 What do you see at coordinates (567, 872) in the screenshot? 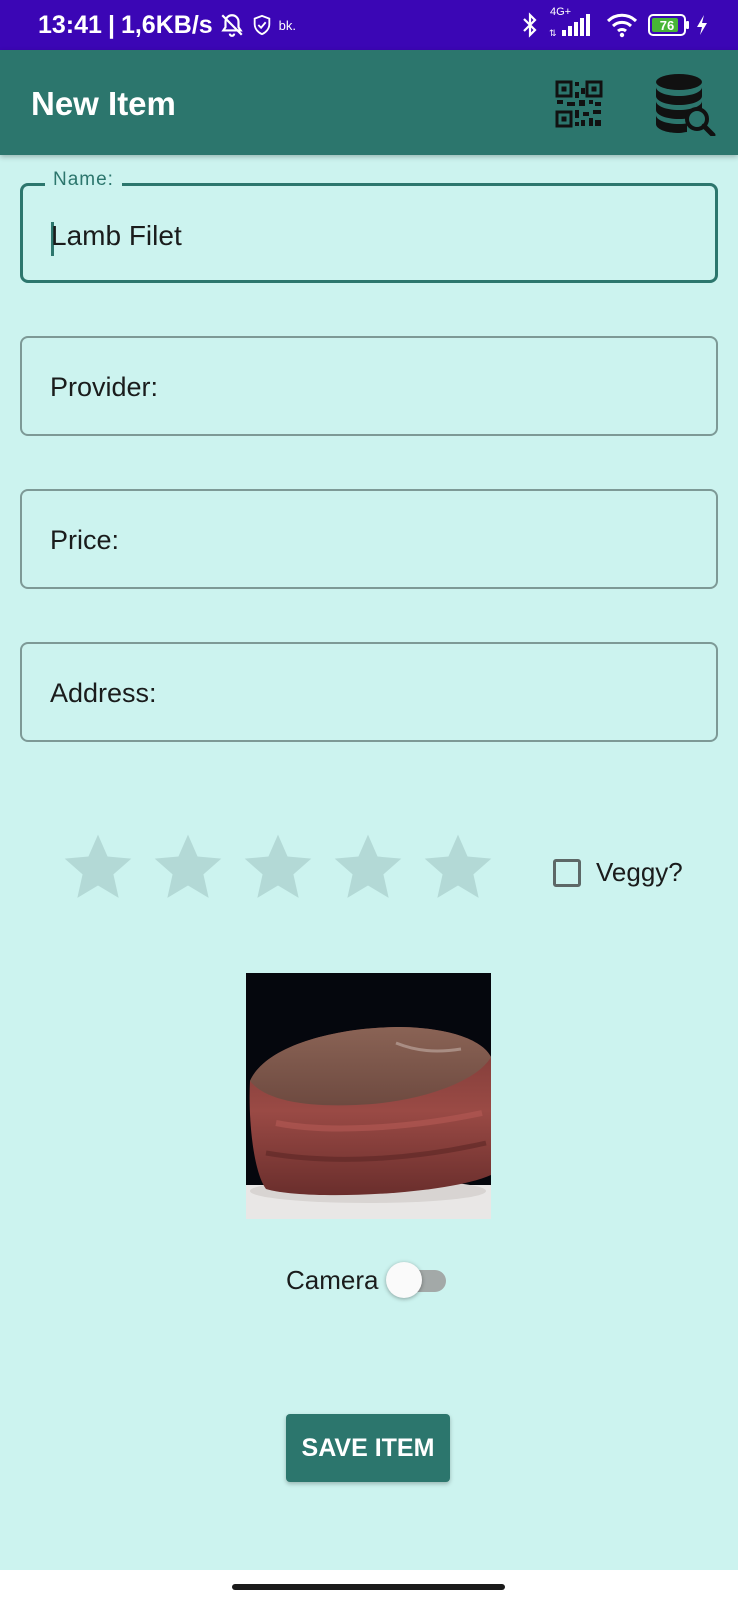
I see `veggy-checkbox-box` at bounding box center [567, 872].